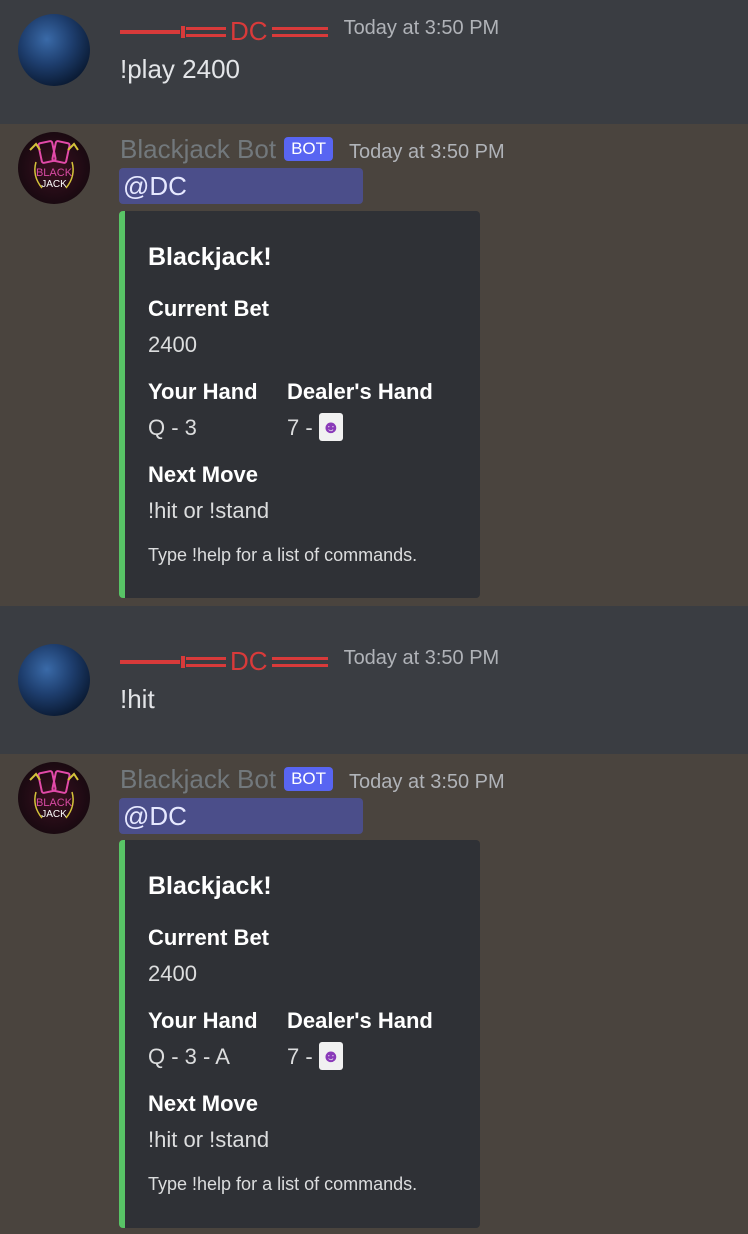 The height and width of the screenshot is (1234, 748). What do you see at coordinates (172, 427) in the screenshot?
I see `field-your-hand-value: Q - 3` at bounding box center [172, 427].